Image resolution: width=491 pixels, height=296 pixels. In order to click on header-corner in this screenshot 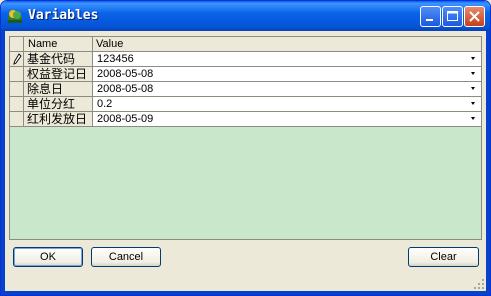, I will do `click(17, 44)`.